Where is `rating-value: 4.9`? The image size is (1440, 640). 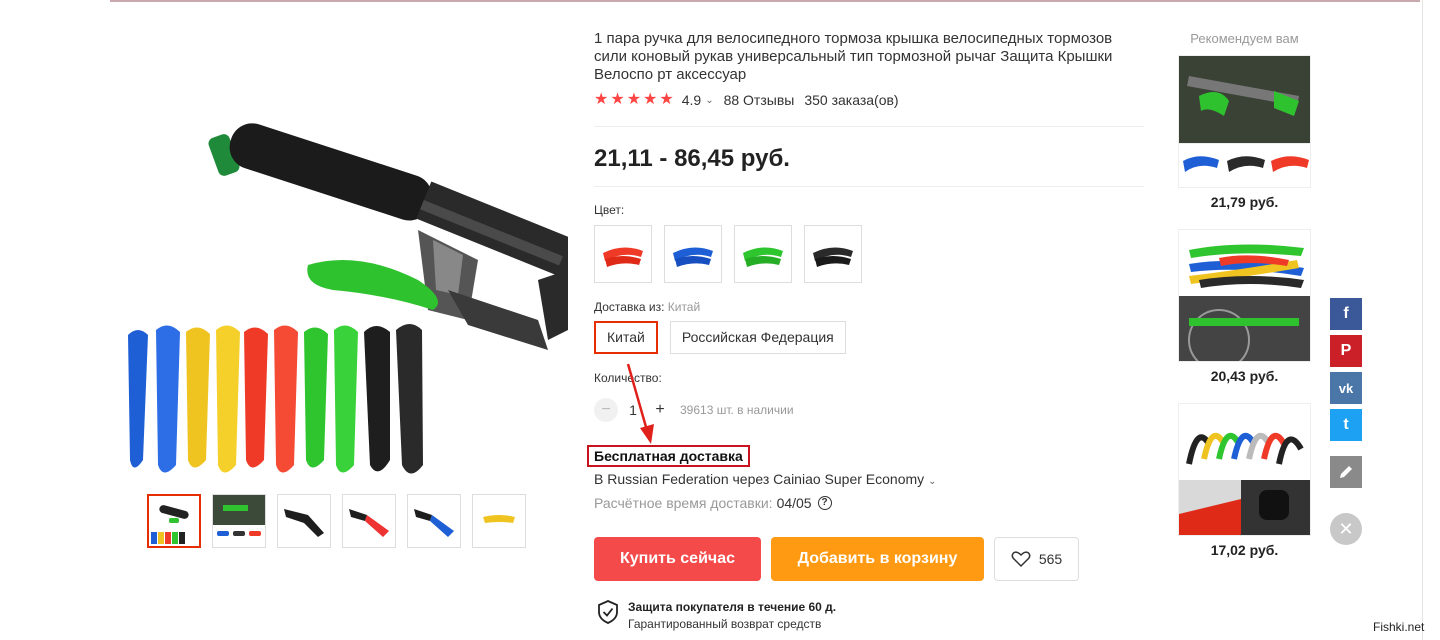 rating-value: 4.9 is located at coordinates (691, 100).